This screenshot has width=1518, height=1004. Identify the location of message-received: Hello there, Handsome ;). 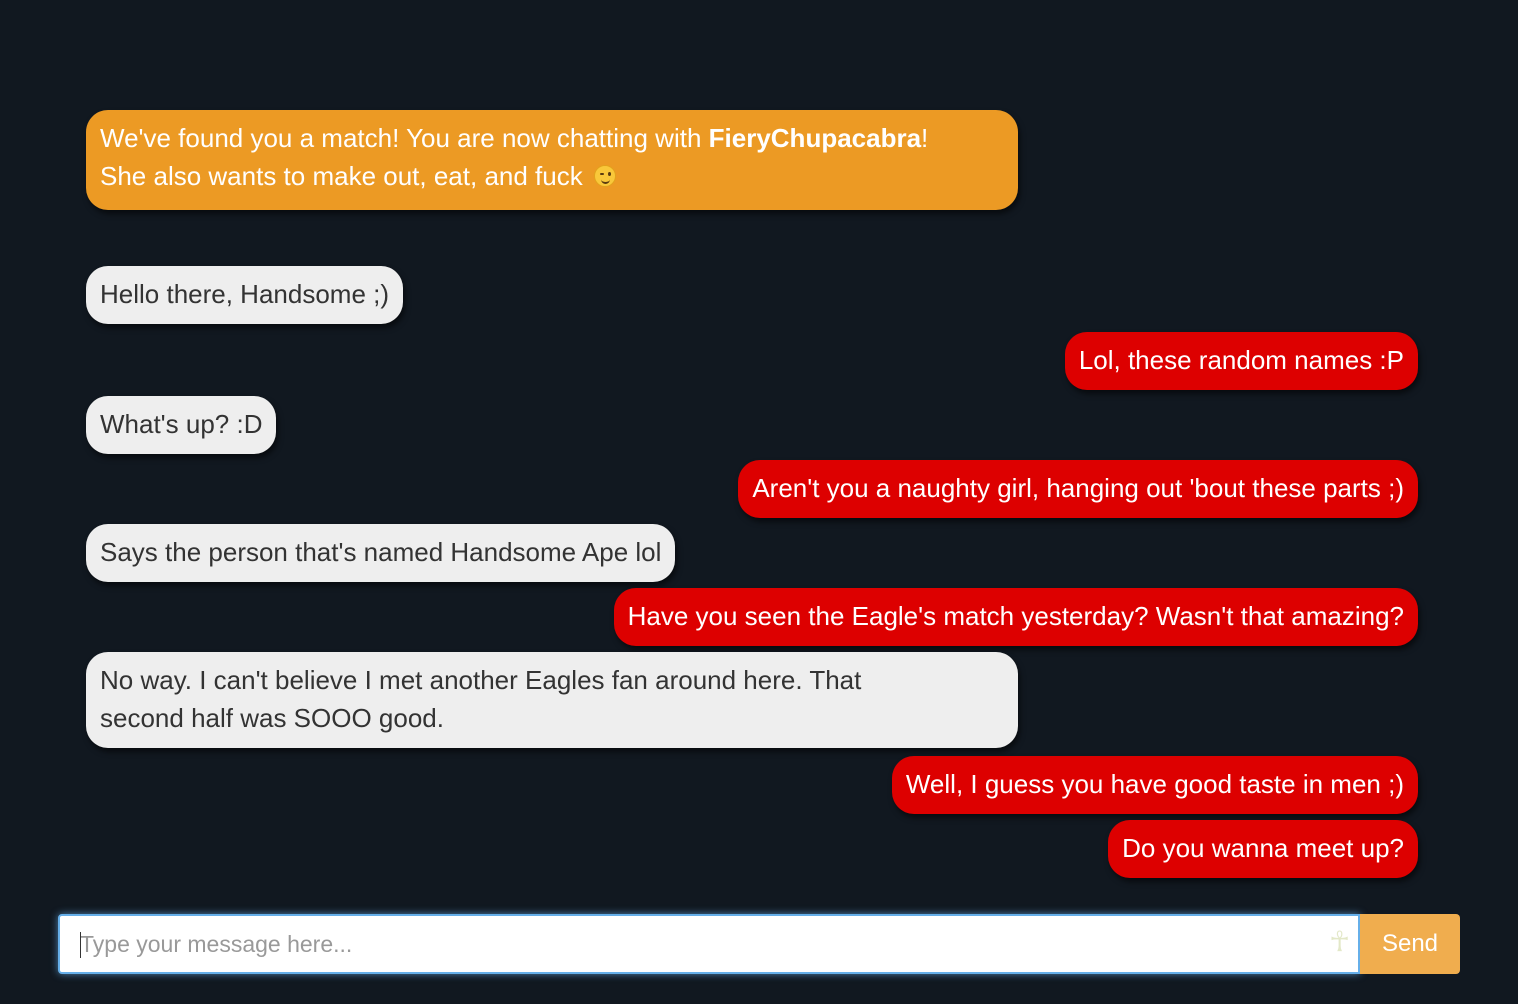
(245, 295).